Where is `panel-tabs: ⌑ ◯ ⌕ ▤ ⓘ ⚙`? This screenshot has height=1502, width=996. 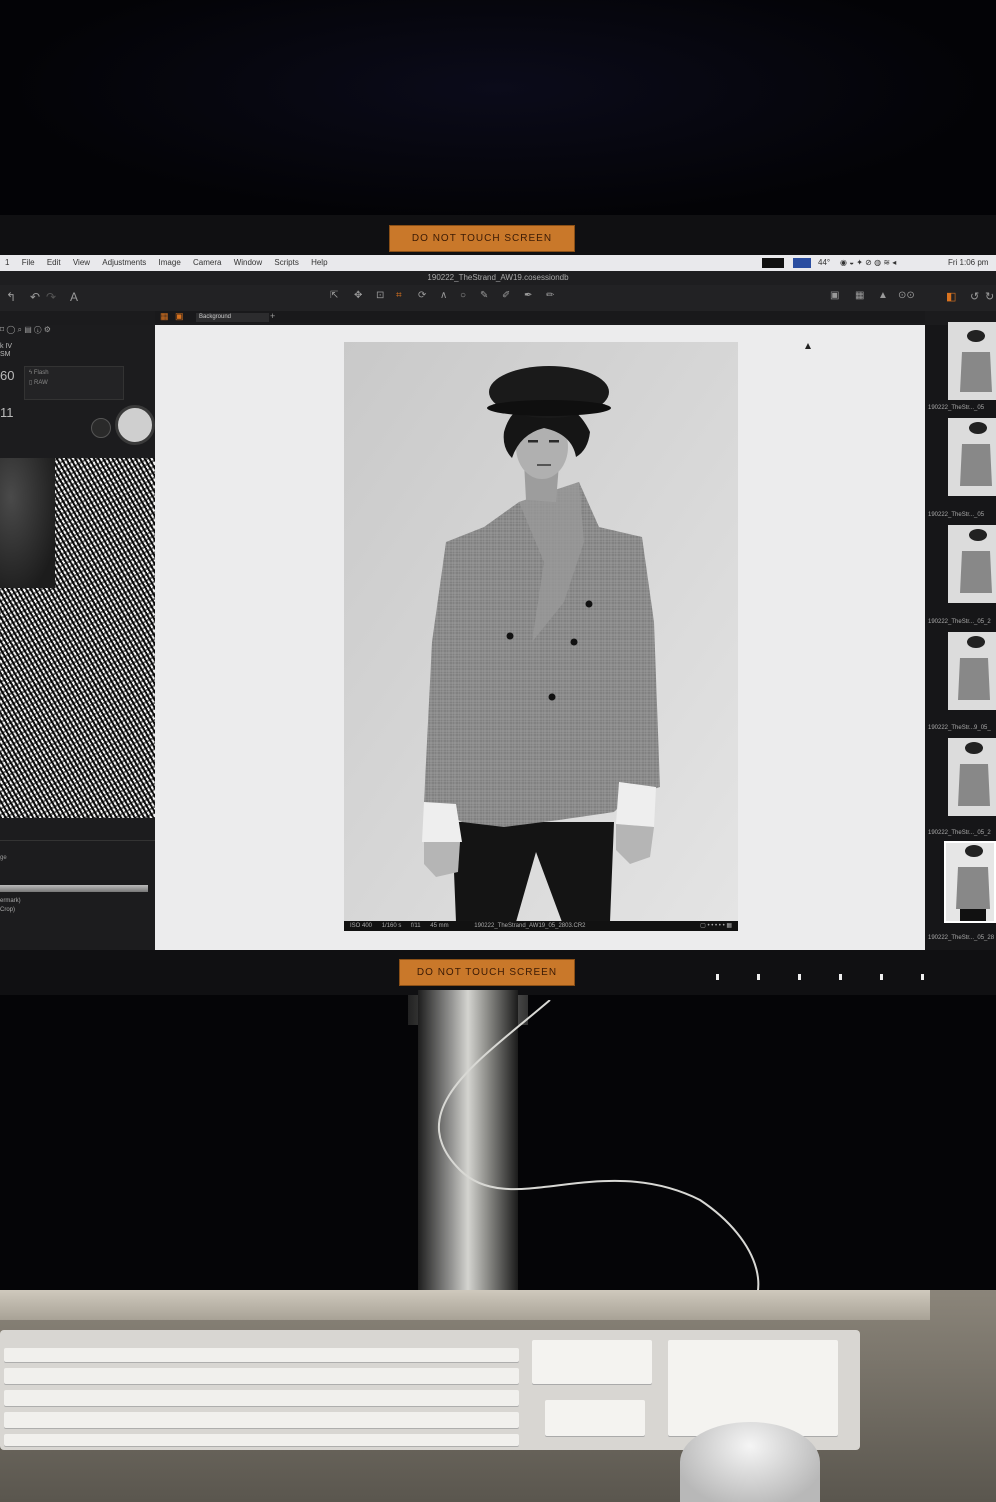
panel-tabs: ⌑ ◯ ⌕ ▤ ⓘ ⚙ is located at coordinates (77, 331).